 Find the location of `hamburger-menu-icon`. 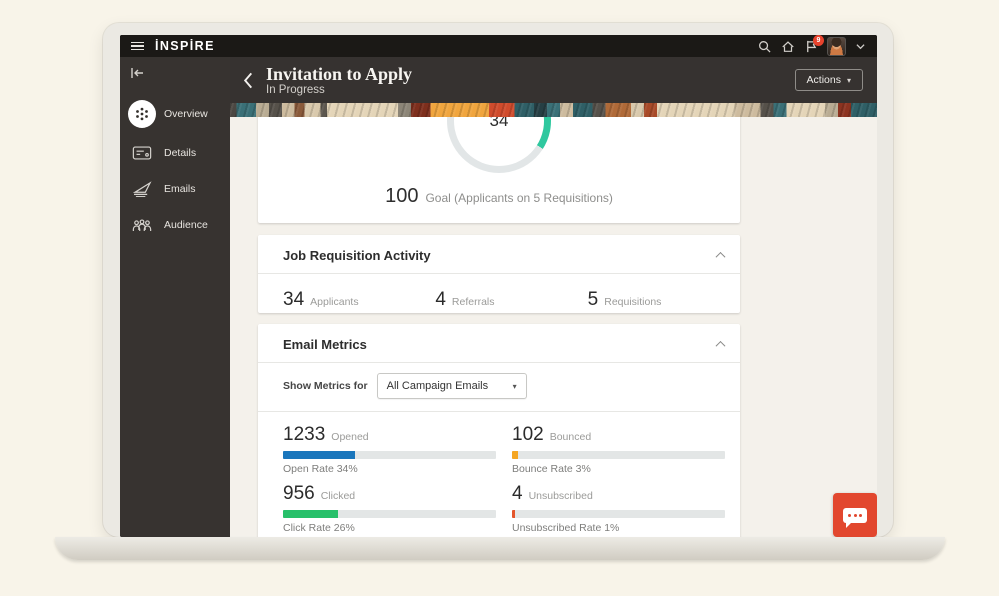

hamburger-menu-icon is located at coordinates (137, 46).